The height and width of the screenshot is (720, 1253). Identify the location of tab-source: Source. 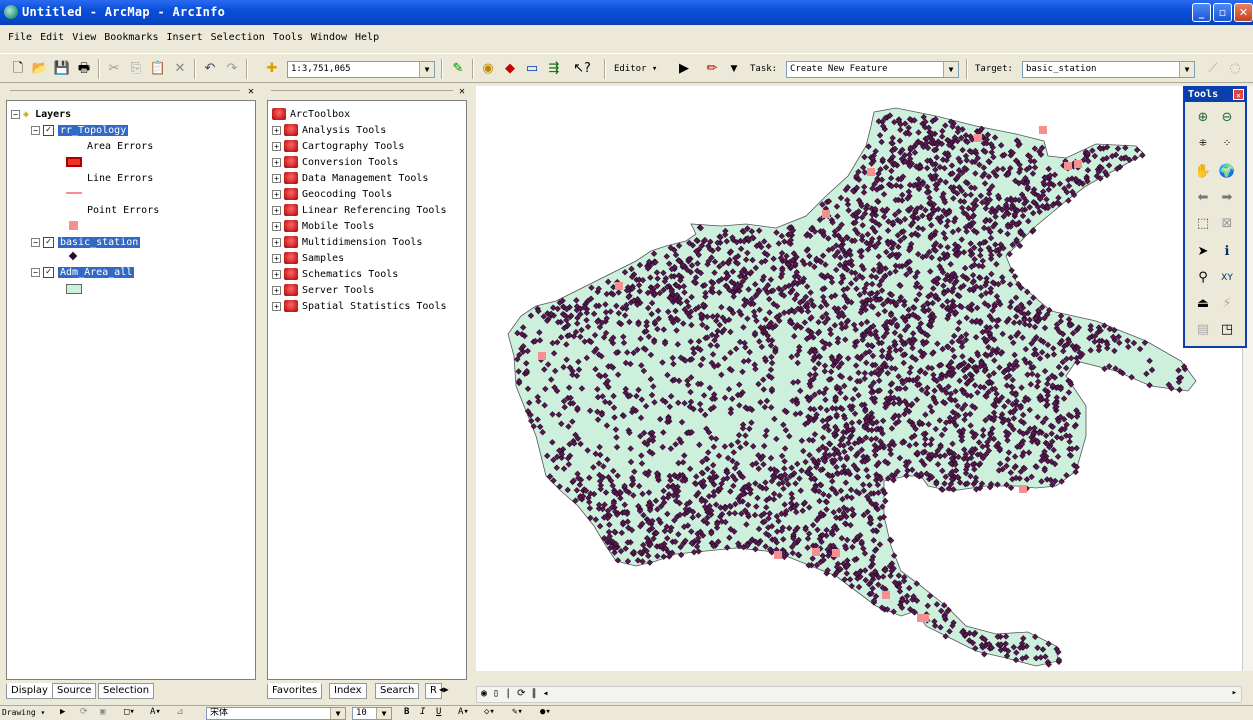
(74, 691).